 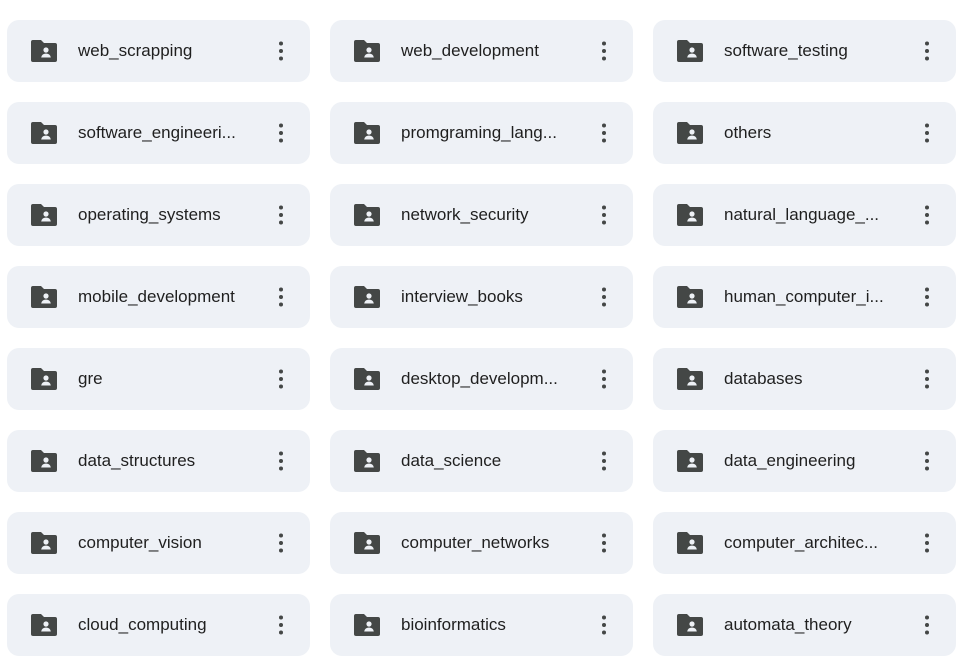 I want to click on folder-item: web_scrapping, so click(x=158, y=51).